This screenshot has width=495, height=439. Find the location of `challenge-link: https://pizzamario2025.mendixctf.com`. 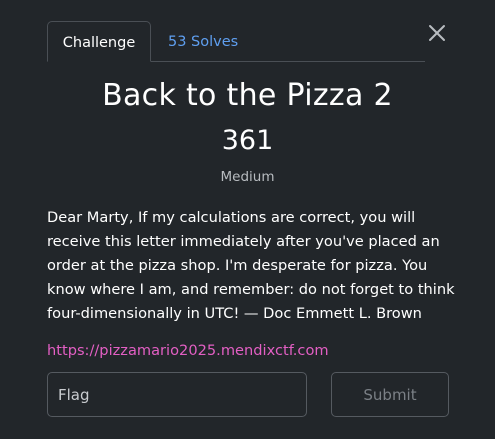

challenge-link: https://pizzamario2025.mendixctf.com is located at coordinates (188, 350).